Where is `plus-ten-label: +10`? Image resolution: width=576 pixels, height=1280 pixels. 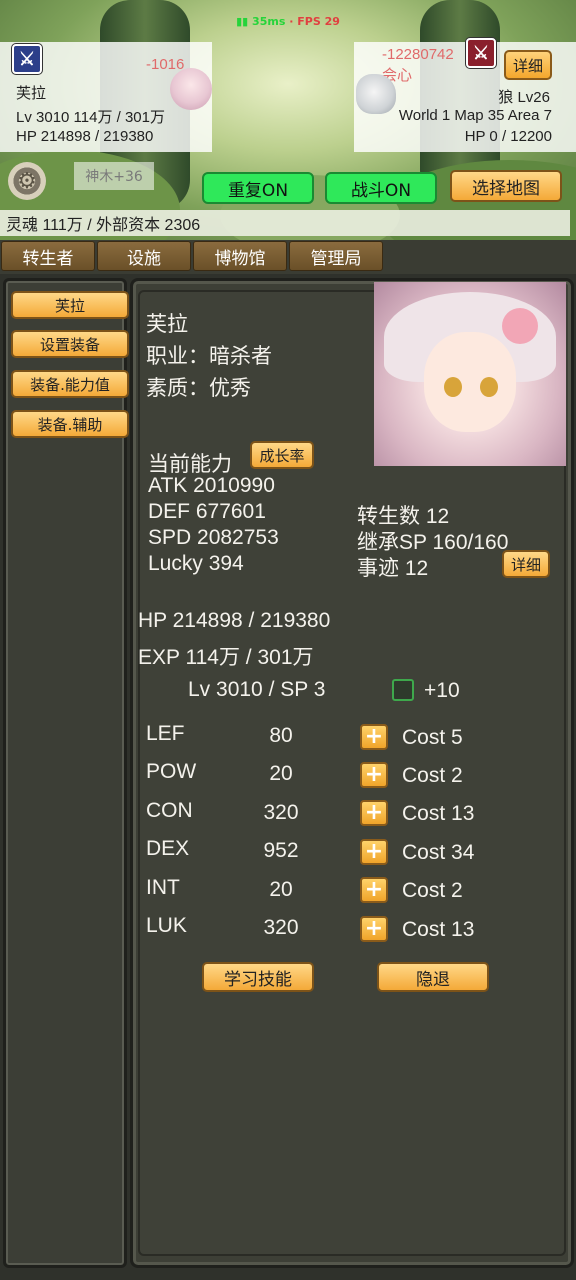
plus-ten-label: +10 is located at coordinates (442, 690).